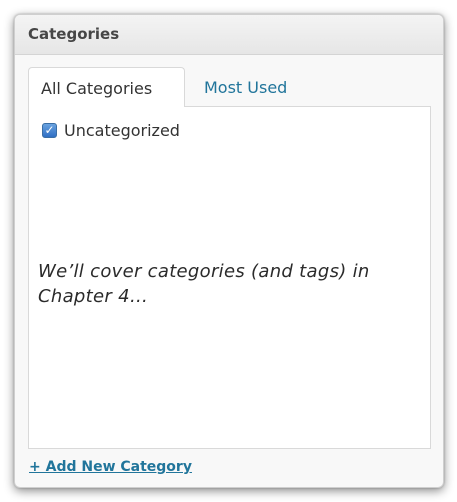  What do you see at coordinates (74, 34) in the screenshot?
I see `panel-title: Categories` at bounding box center [74, 34].